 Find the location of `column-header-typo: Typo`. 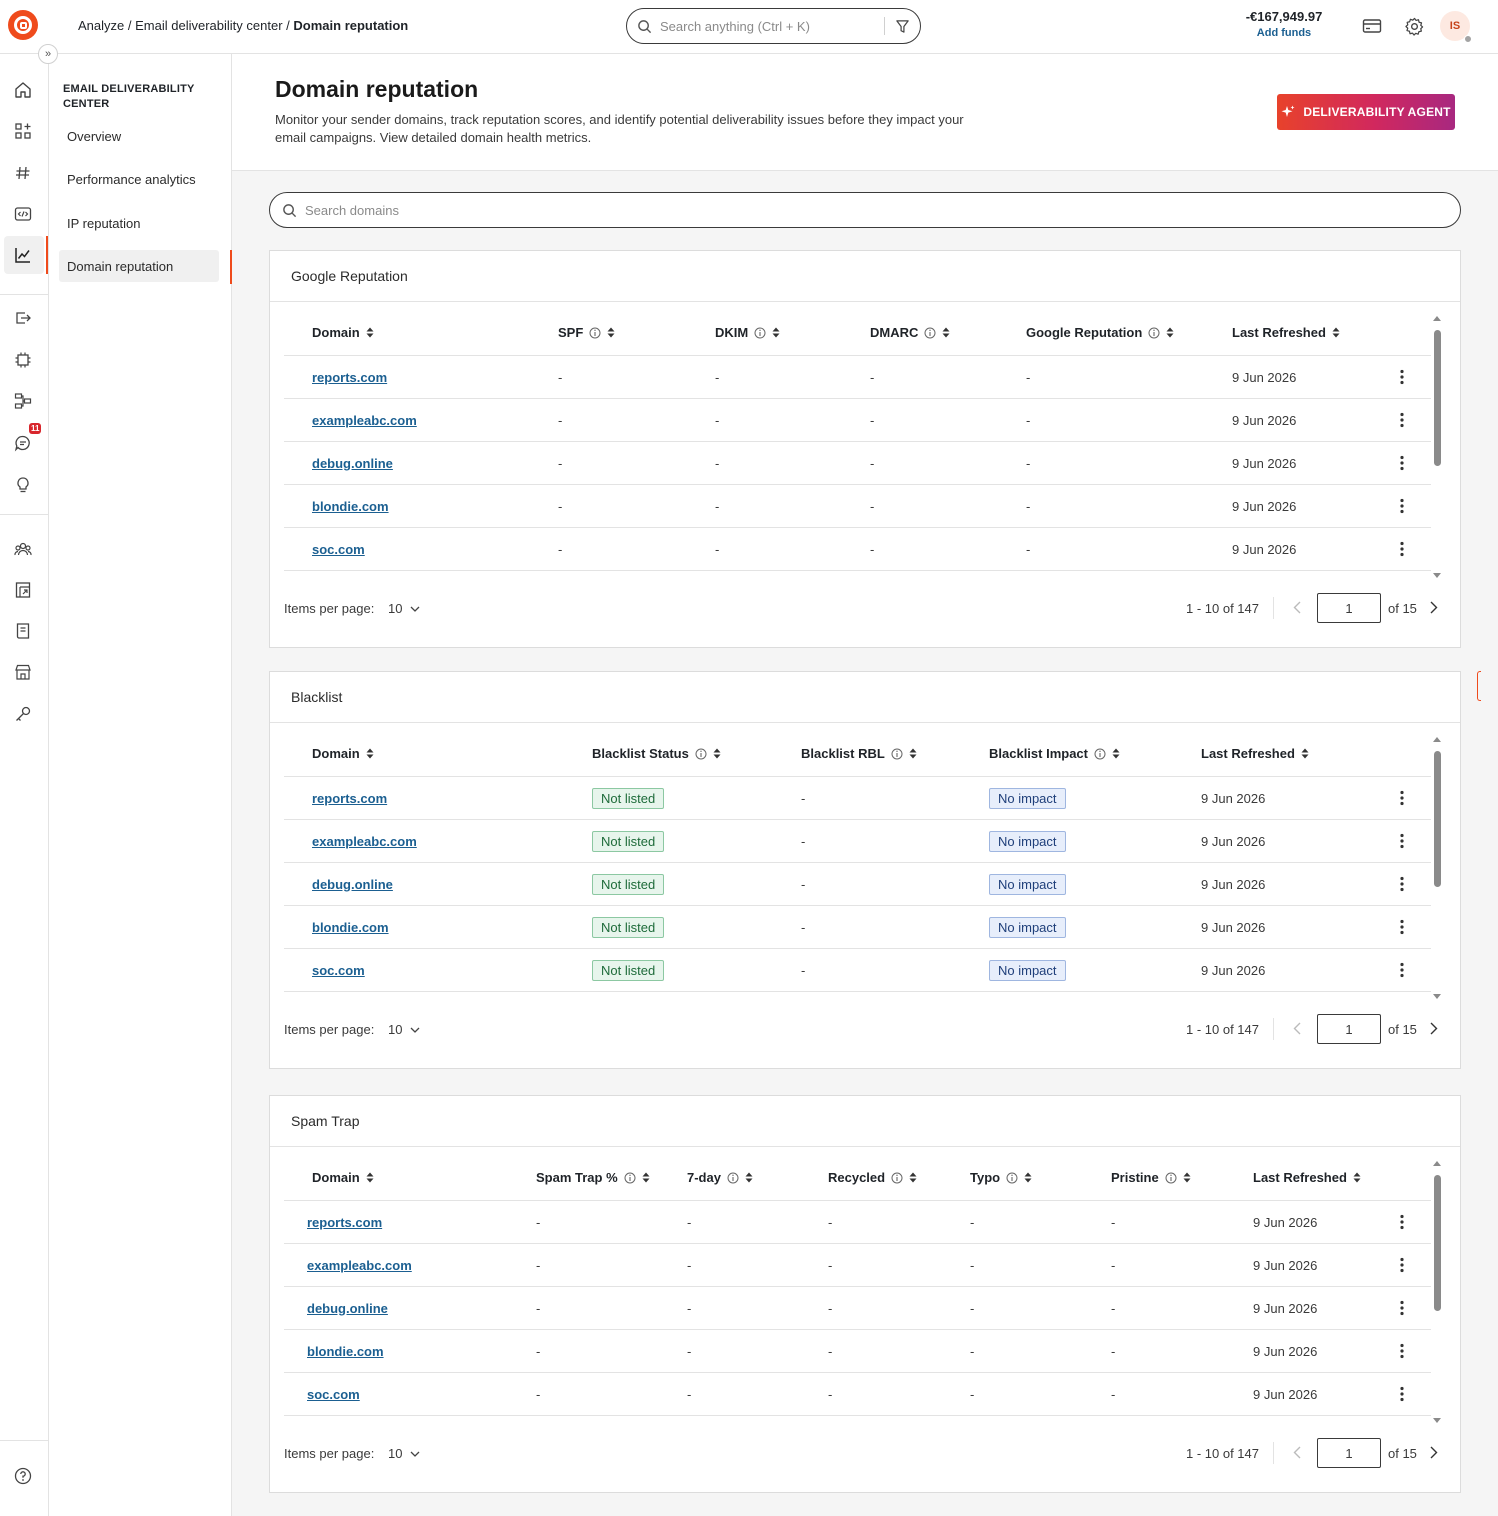

column-header-typo: Typo is located at coordinates (1001, 1177).